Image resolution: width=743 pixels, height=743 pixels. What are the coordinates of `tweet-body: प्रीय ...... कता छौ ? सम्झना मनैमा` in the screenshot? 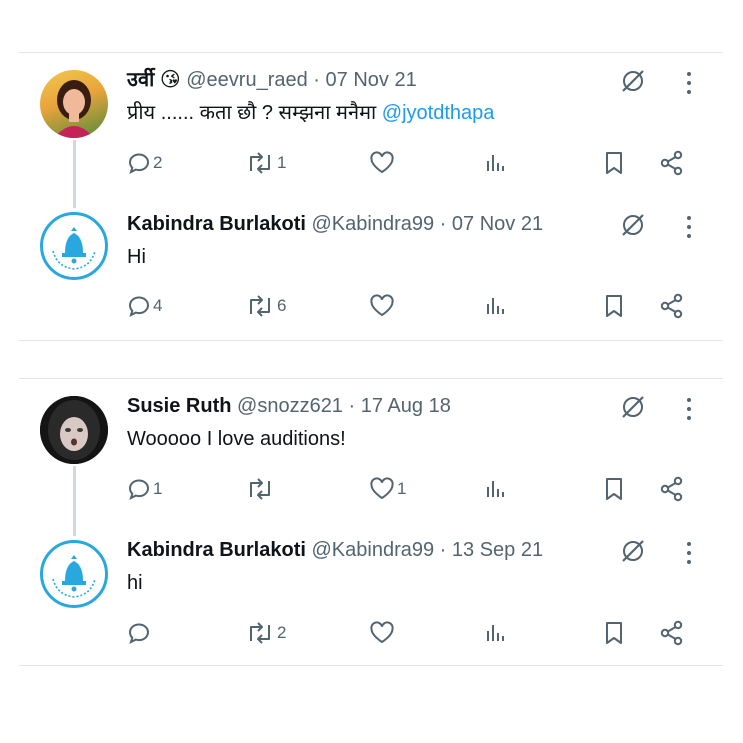 It's located at (254, 113).